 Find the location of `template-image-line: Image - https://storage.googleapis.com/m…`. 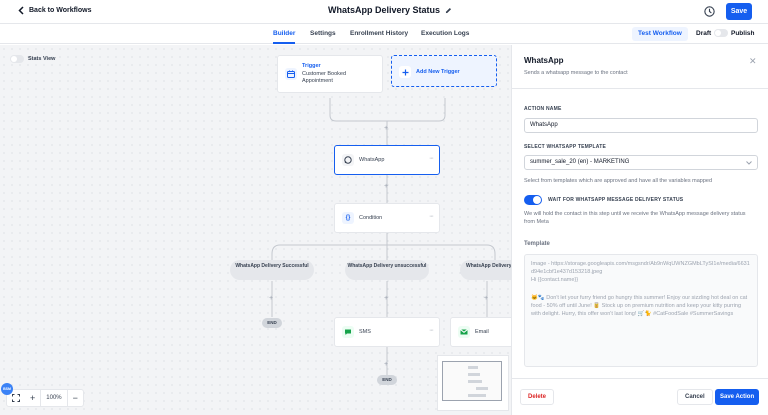

template-image-line: Image - https://storage.googleapis.com/m… is located at coordinates (640, 268).